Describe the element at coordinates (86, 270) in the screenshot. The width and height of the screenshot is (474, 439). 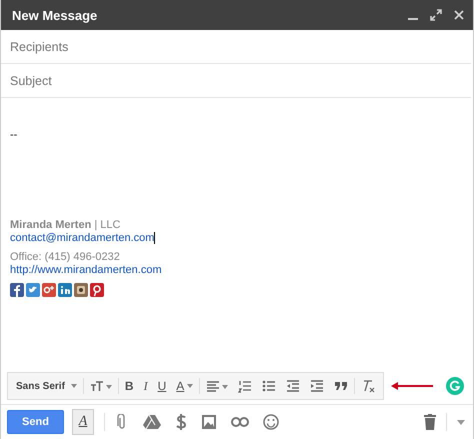
I see `website-link: http://www.mirandamerten.com` at that location.